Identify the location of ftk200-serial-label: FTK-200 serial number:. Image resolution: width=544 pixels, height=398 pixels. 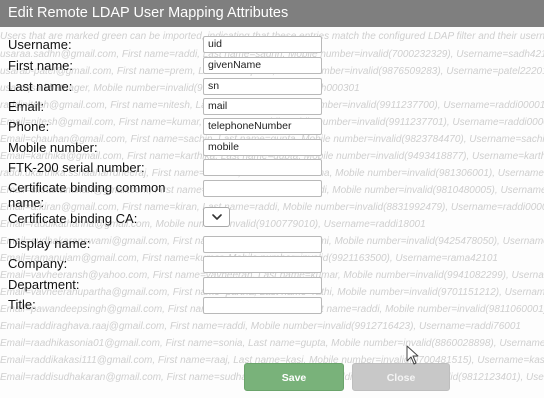
(76, 167).